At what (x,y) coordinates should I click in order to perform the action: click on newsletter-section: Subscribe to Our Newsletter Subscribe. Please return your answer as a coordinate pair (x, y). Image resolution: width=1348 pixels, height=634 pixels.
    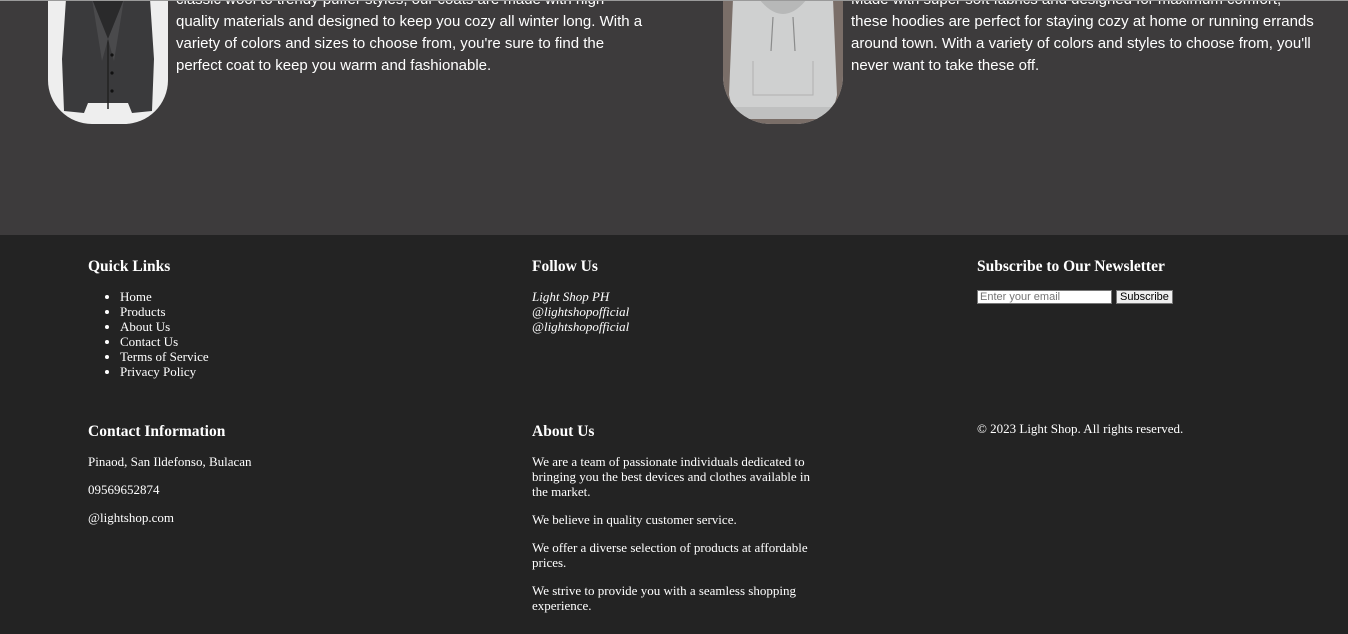
    Looking at the image, I should click on (1075, 281).